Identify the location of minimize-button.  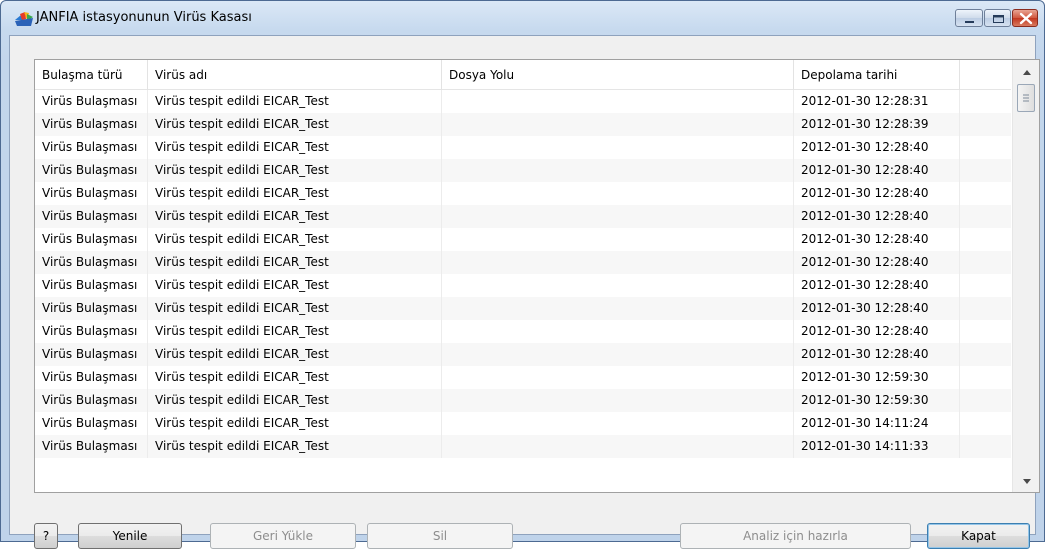
(969, 18).